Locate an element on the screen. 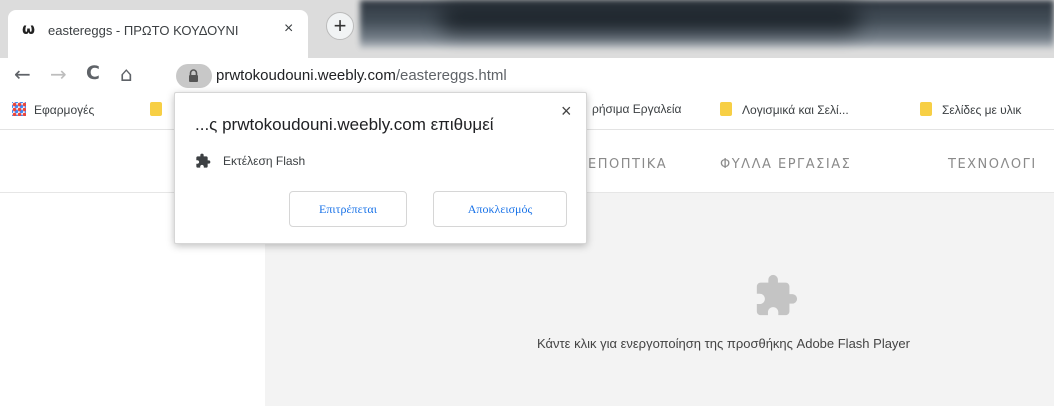  permission-label: Εκτέλεση Flash is located at coordinates (264, 161).